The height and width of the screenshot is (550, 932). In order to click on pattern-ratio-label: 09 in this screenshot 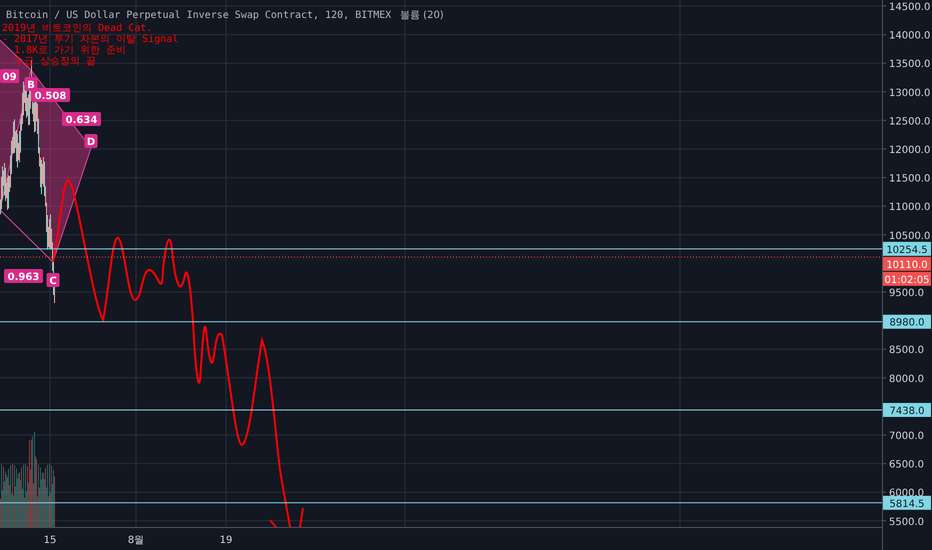, I will do `click(10, 76)`.